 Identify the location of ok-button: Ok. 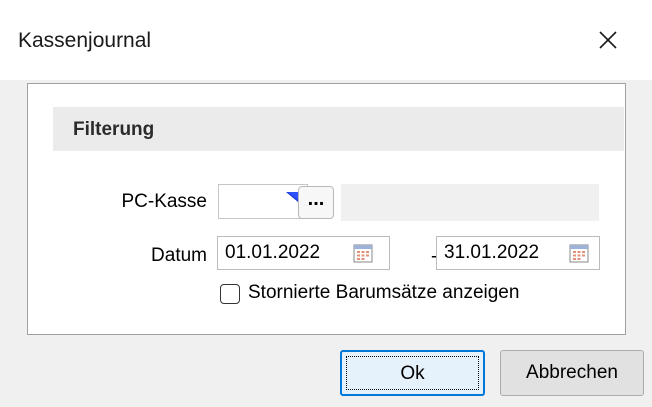
(412, 373).